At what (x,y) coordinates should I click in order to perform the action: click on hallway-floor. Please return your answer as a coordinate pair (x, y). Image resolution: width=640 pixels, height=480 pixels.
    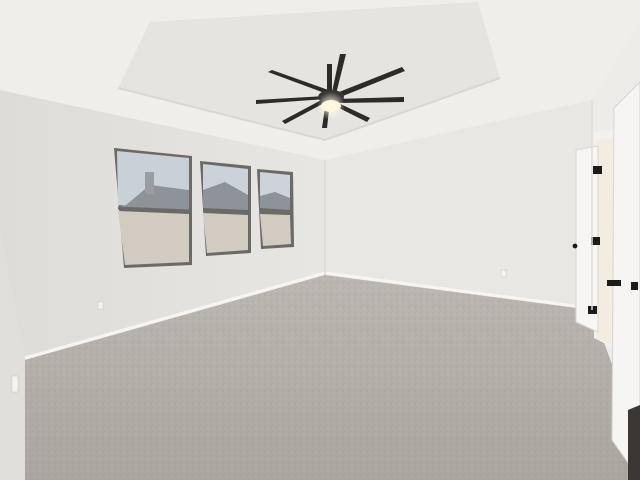
    Looking at the image, I should click on (634, 442).